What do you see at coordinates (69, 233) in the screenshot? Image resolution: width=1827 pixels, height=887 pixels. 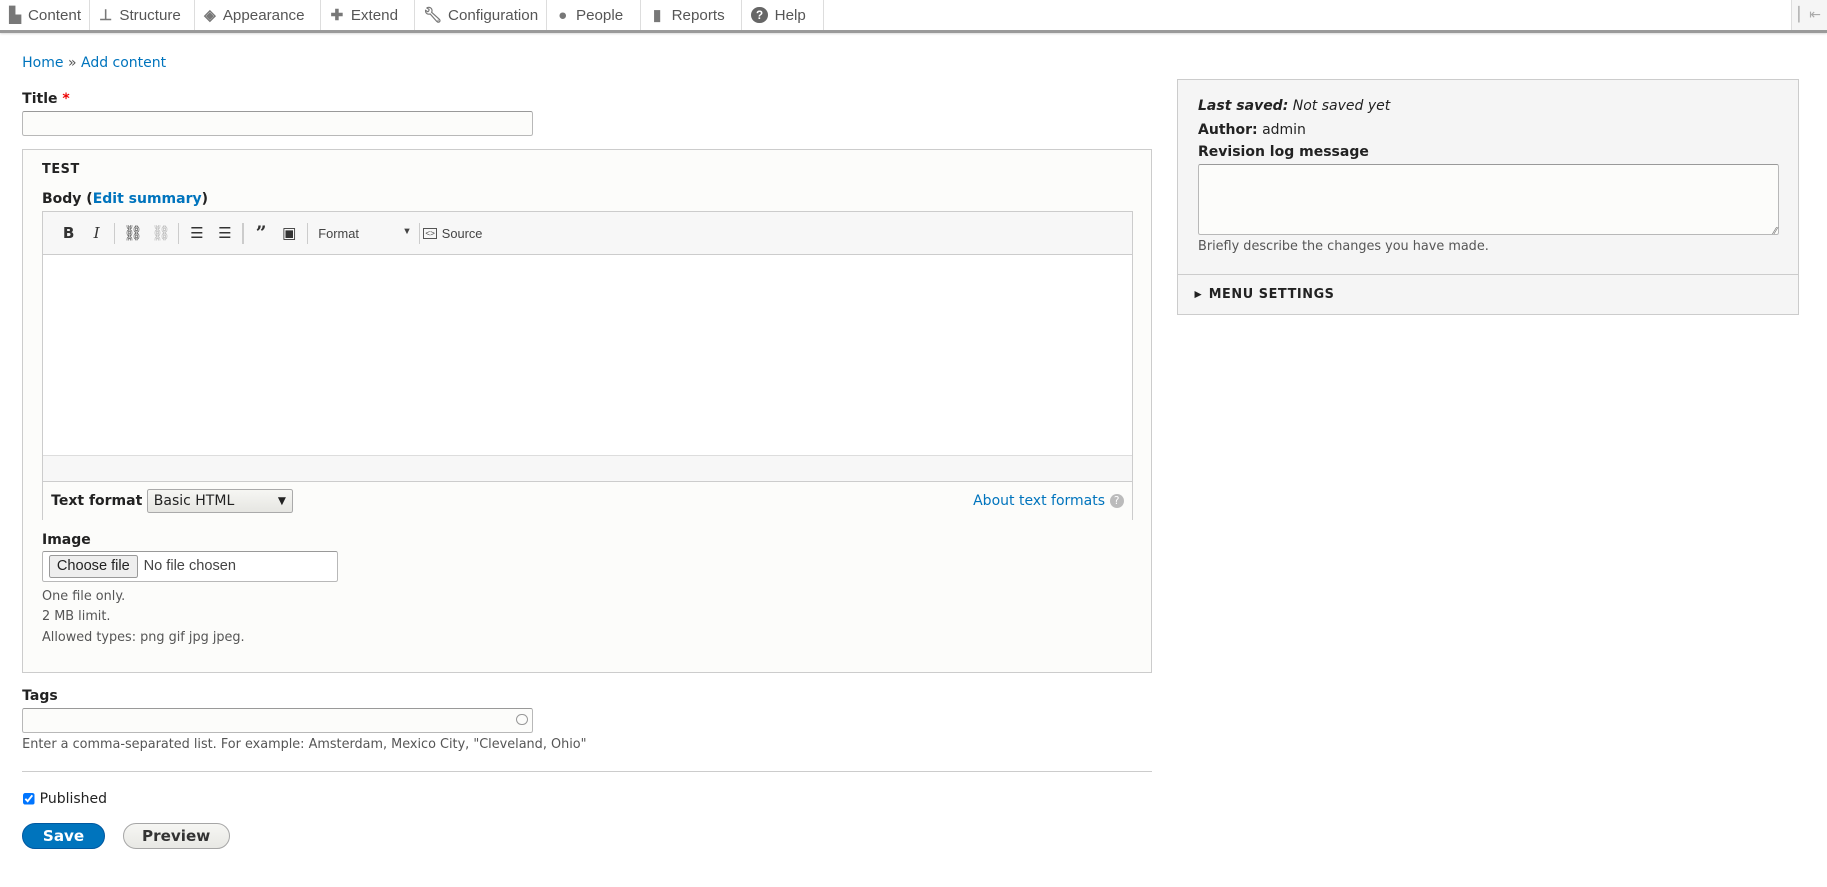 I see `bold-icon: B` at bounding box center [69, 233].